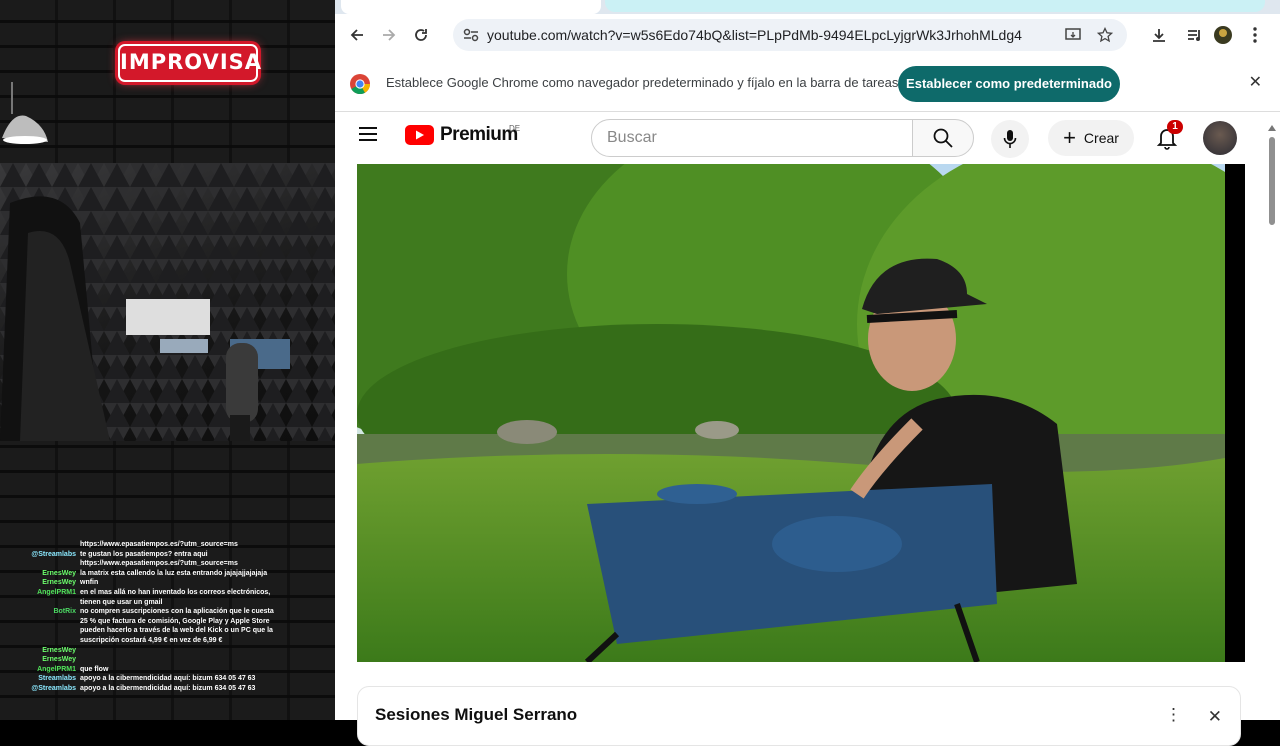 The height and width of the screenshot is (746, 1280). I want to click on install-app-icon, so click(1073, 35).